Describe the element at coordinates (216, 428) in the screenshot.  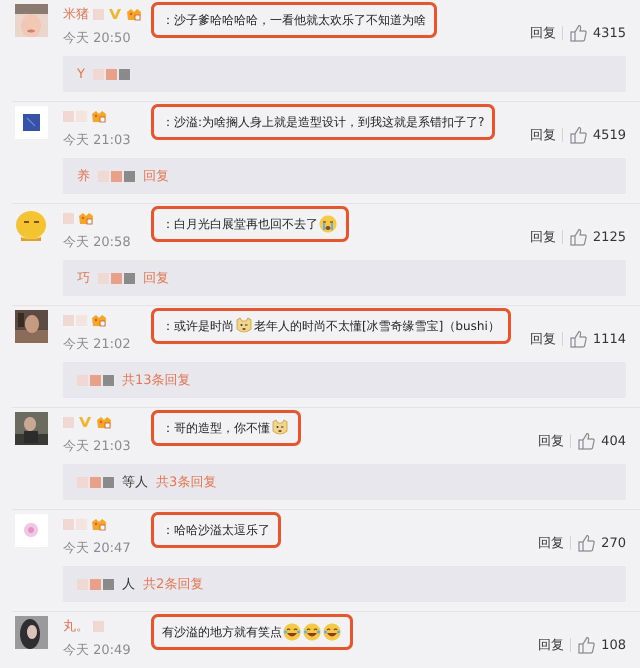
I see `comment-text: ：哥的造型，你不懂` at that location.